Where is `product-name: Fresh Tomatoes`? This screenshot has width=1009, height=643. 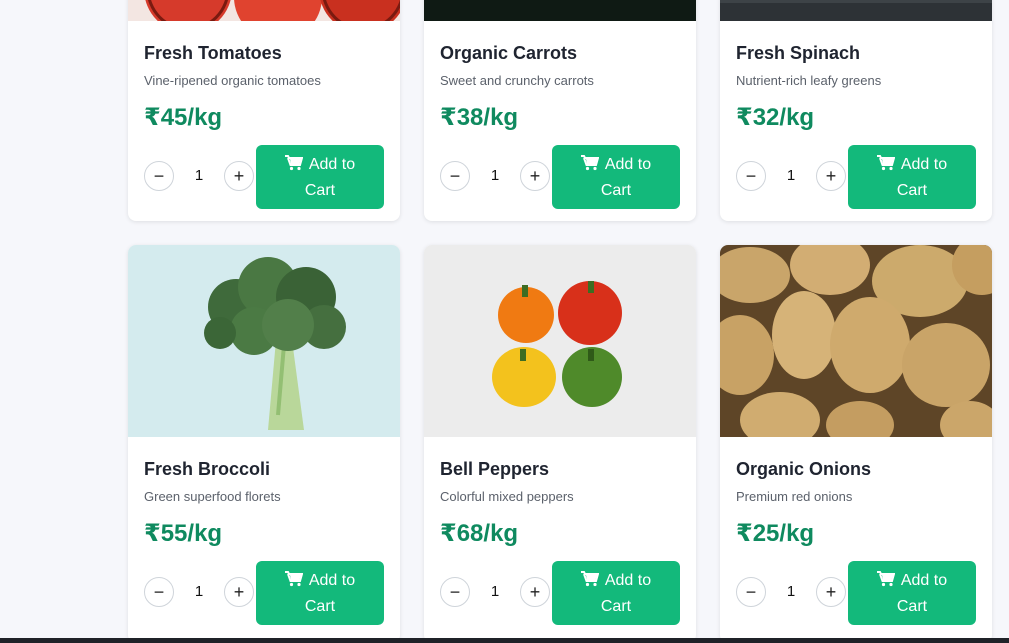
product-name: Fresh Tomatoes is located at coordinates (213, 53).